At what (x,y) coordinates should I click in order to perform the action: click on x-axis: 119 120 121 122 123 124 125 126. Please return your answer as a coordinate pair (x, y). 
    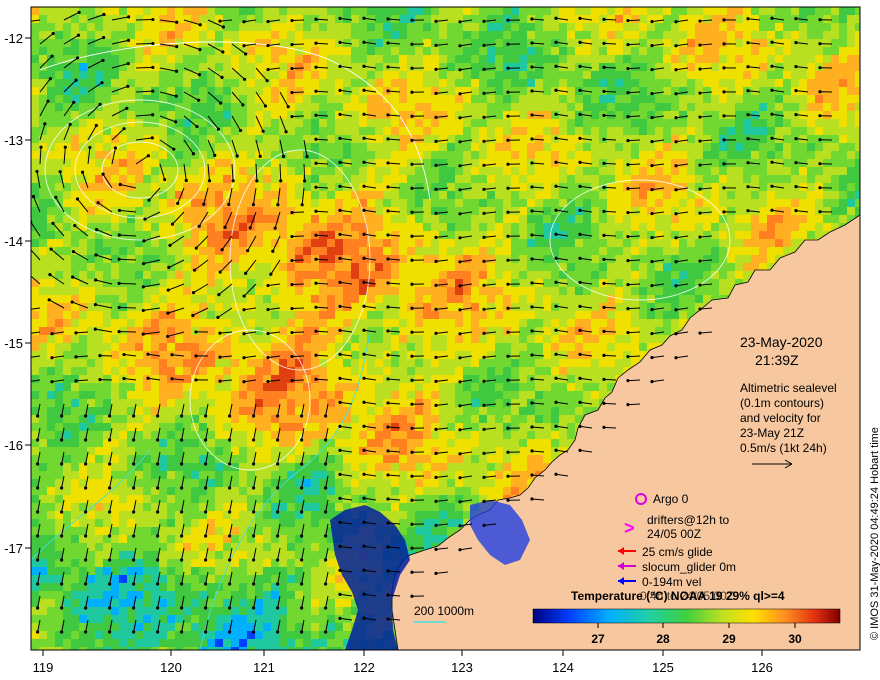
    Looking at the image, I should click on (403, 662).